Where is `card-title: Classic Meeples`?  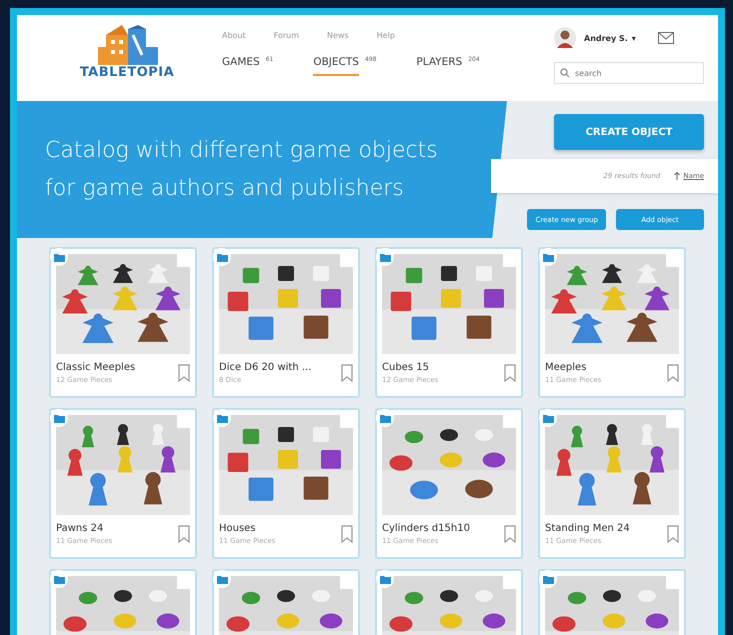 card-title: Classic Meeples is located at coordinates (96, 367).